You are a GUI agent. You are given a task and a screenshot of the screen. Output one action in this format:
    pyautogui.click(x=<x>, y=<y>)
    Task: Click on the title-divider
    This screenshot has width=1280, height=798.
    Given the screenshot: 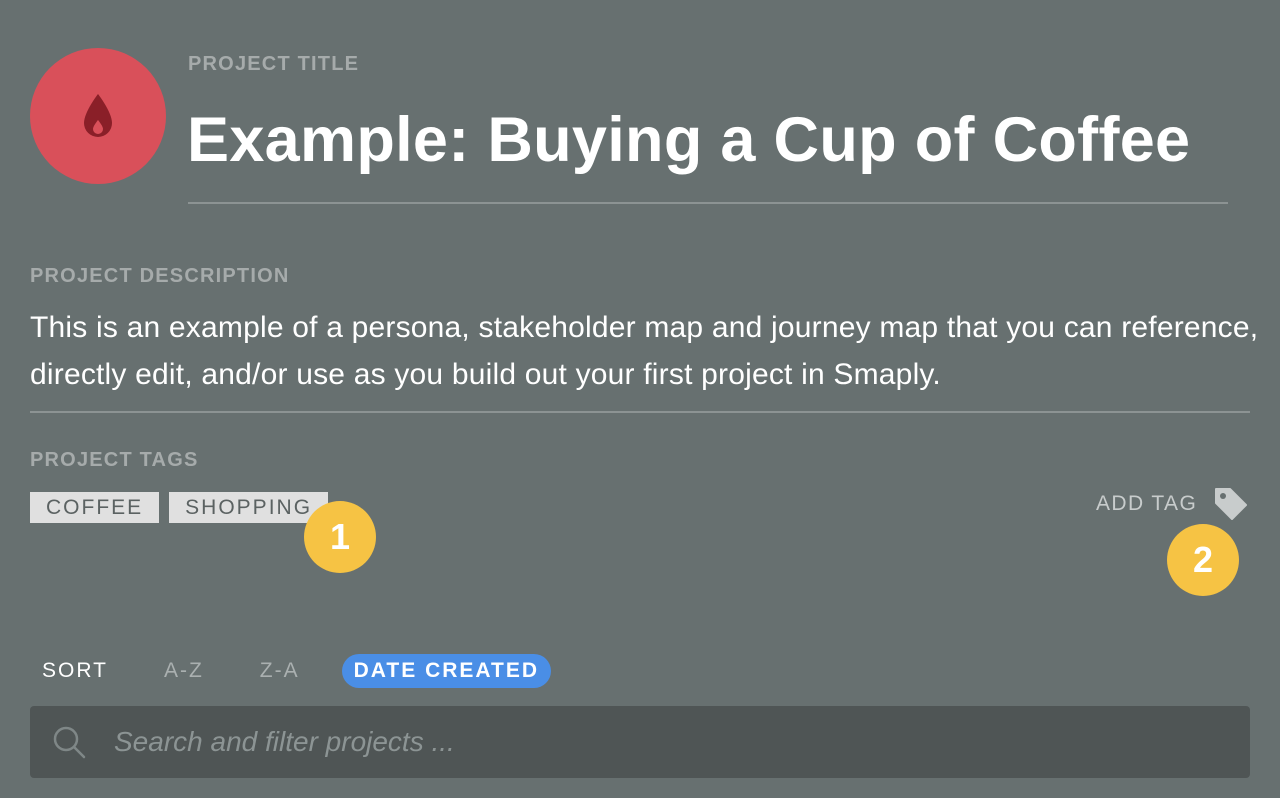 What is the action you would take?
    pyautogui.click(x=708, y=203)
    